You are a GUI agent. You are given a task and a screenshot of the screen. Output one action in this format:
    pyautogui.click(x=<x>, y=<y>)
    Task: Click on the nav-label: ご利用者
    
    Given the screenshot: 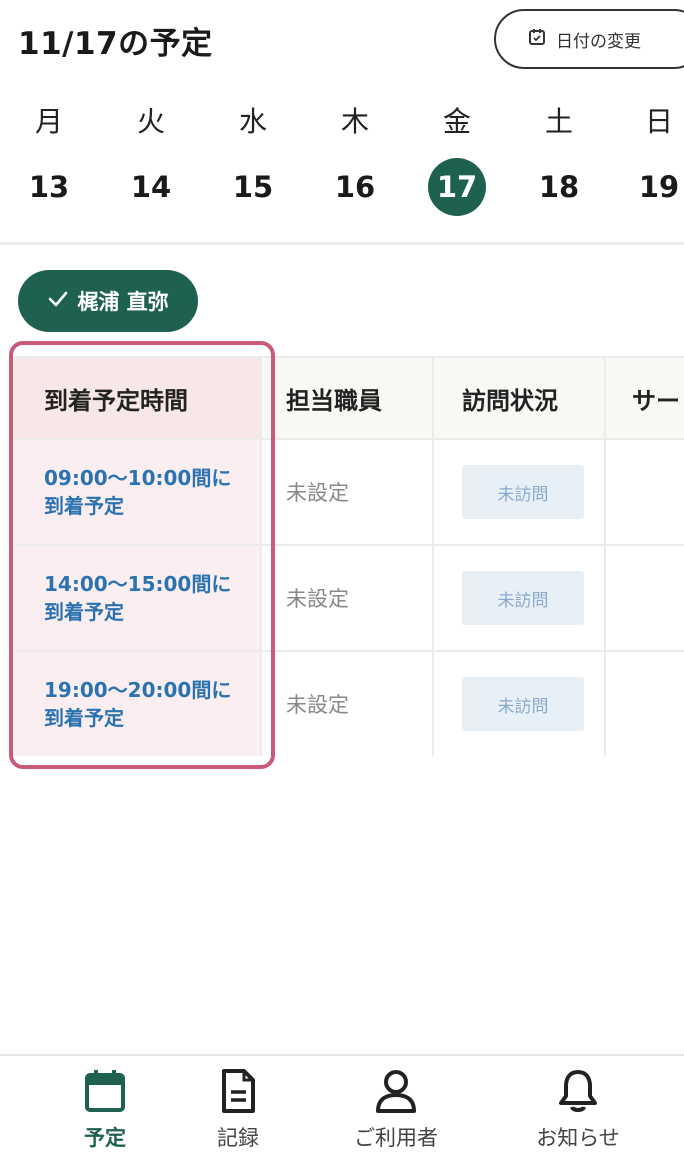 What is the action you would take?
    pyautogui.click(x=396, y=1138)
    